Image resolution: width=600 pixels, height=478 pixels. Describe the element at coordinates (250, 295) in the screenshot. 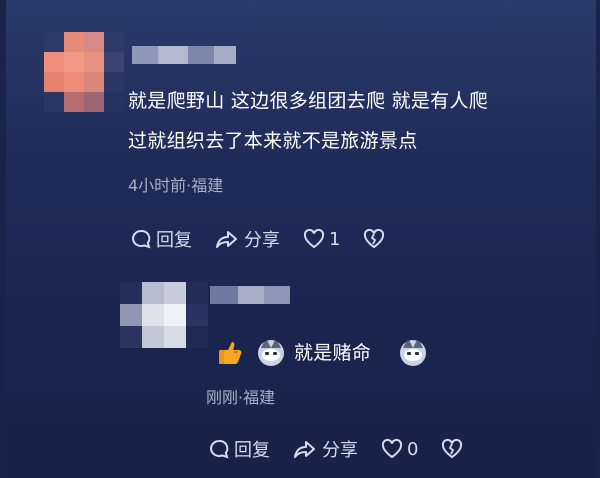

I see `reply-username-blurred` at that location.